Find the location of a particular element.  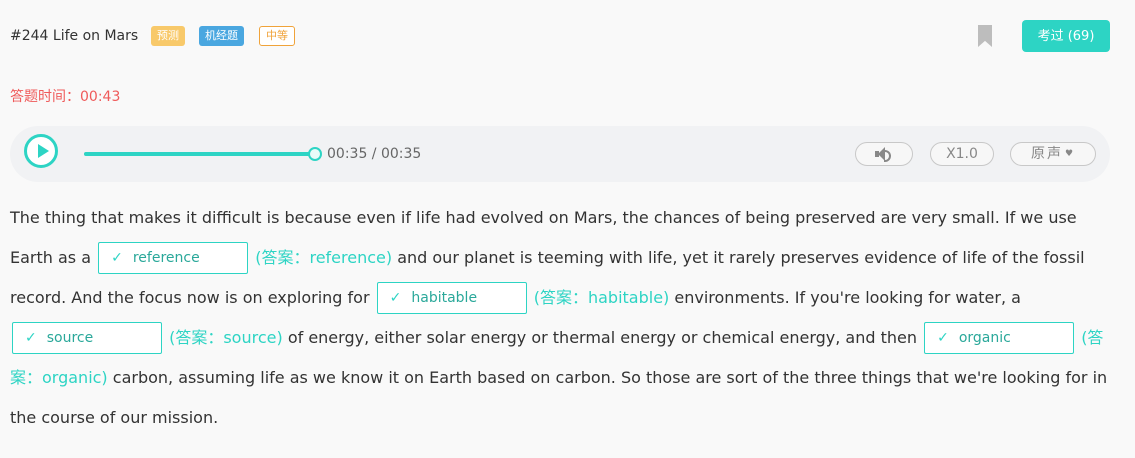

audio-player: 00:35 / 00:35 X1.0 原声 ♥ is located at coordinates (560, 154).